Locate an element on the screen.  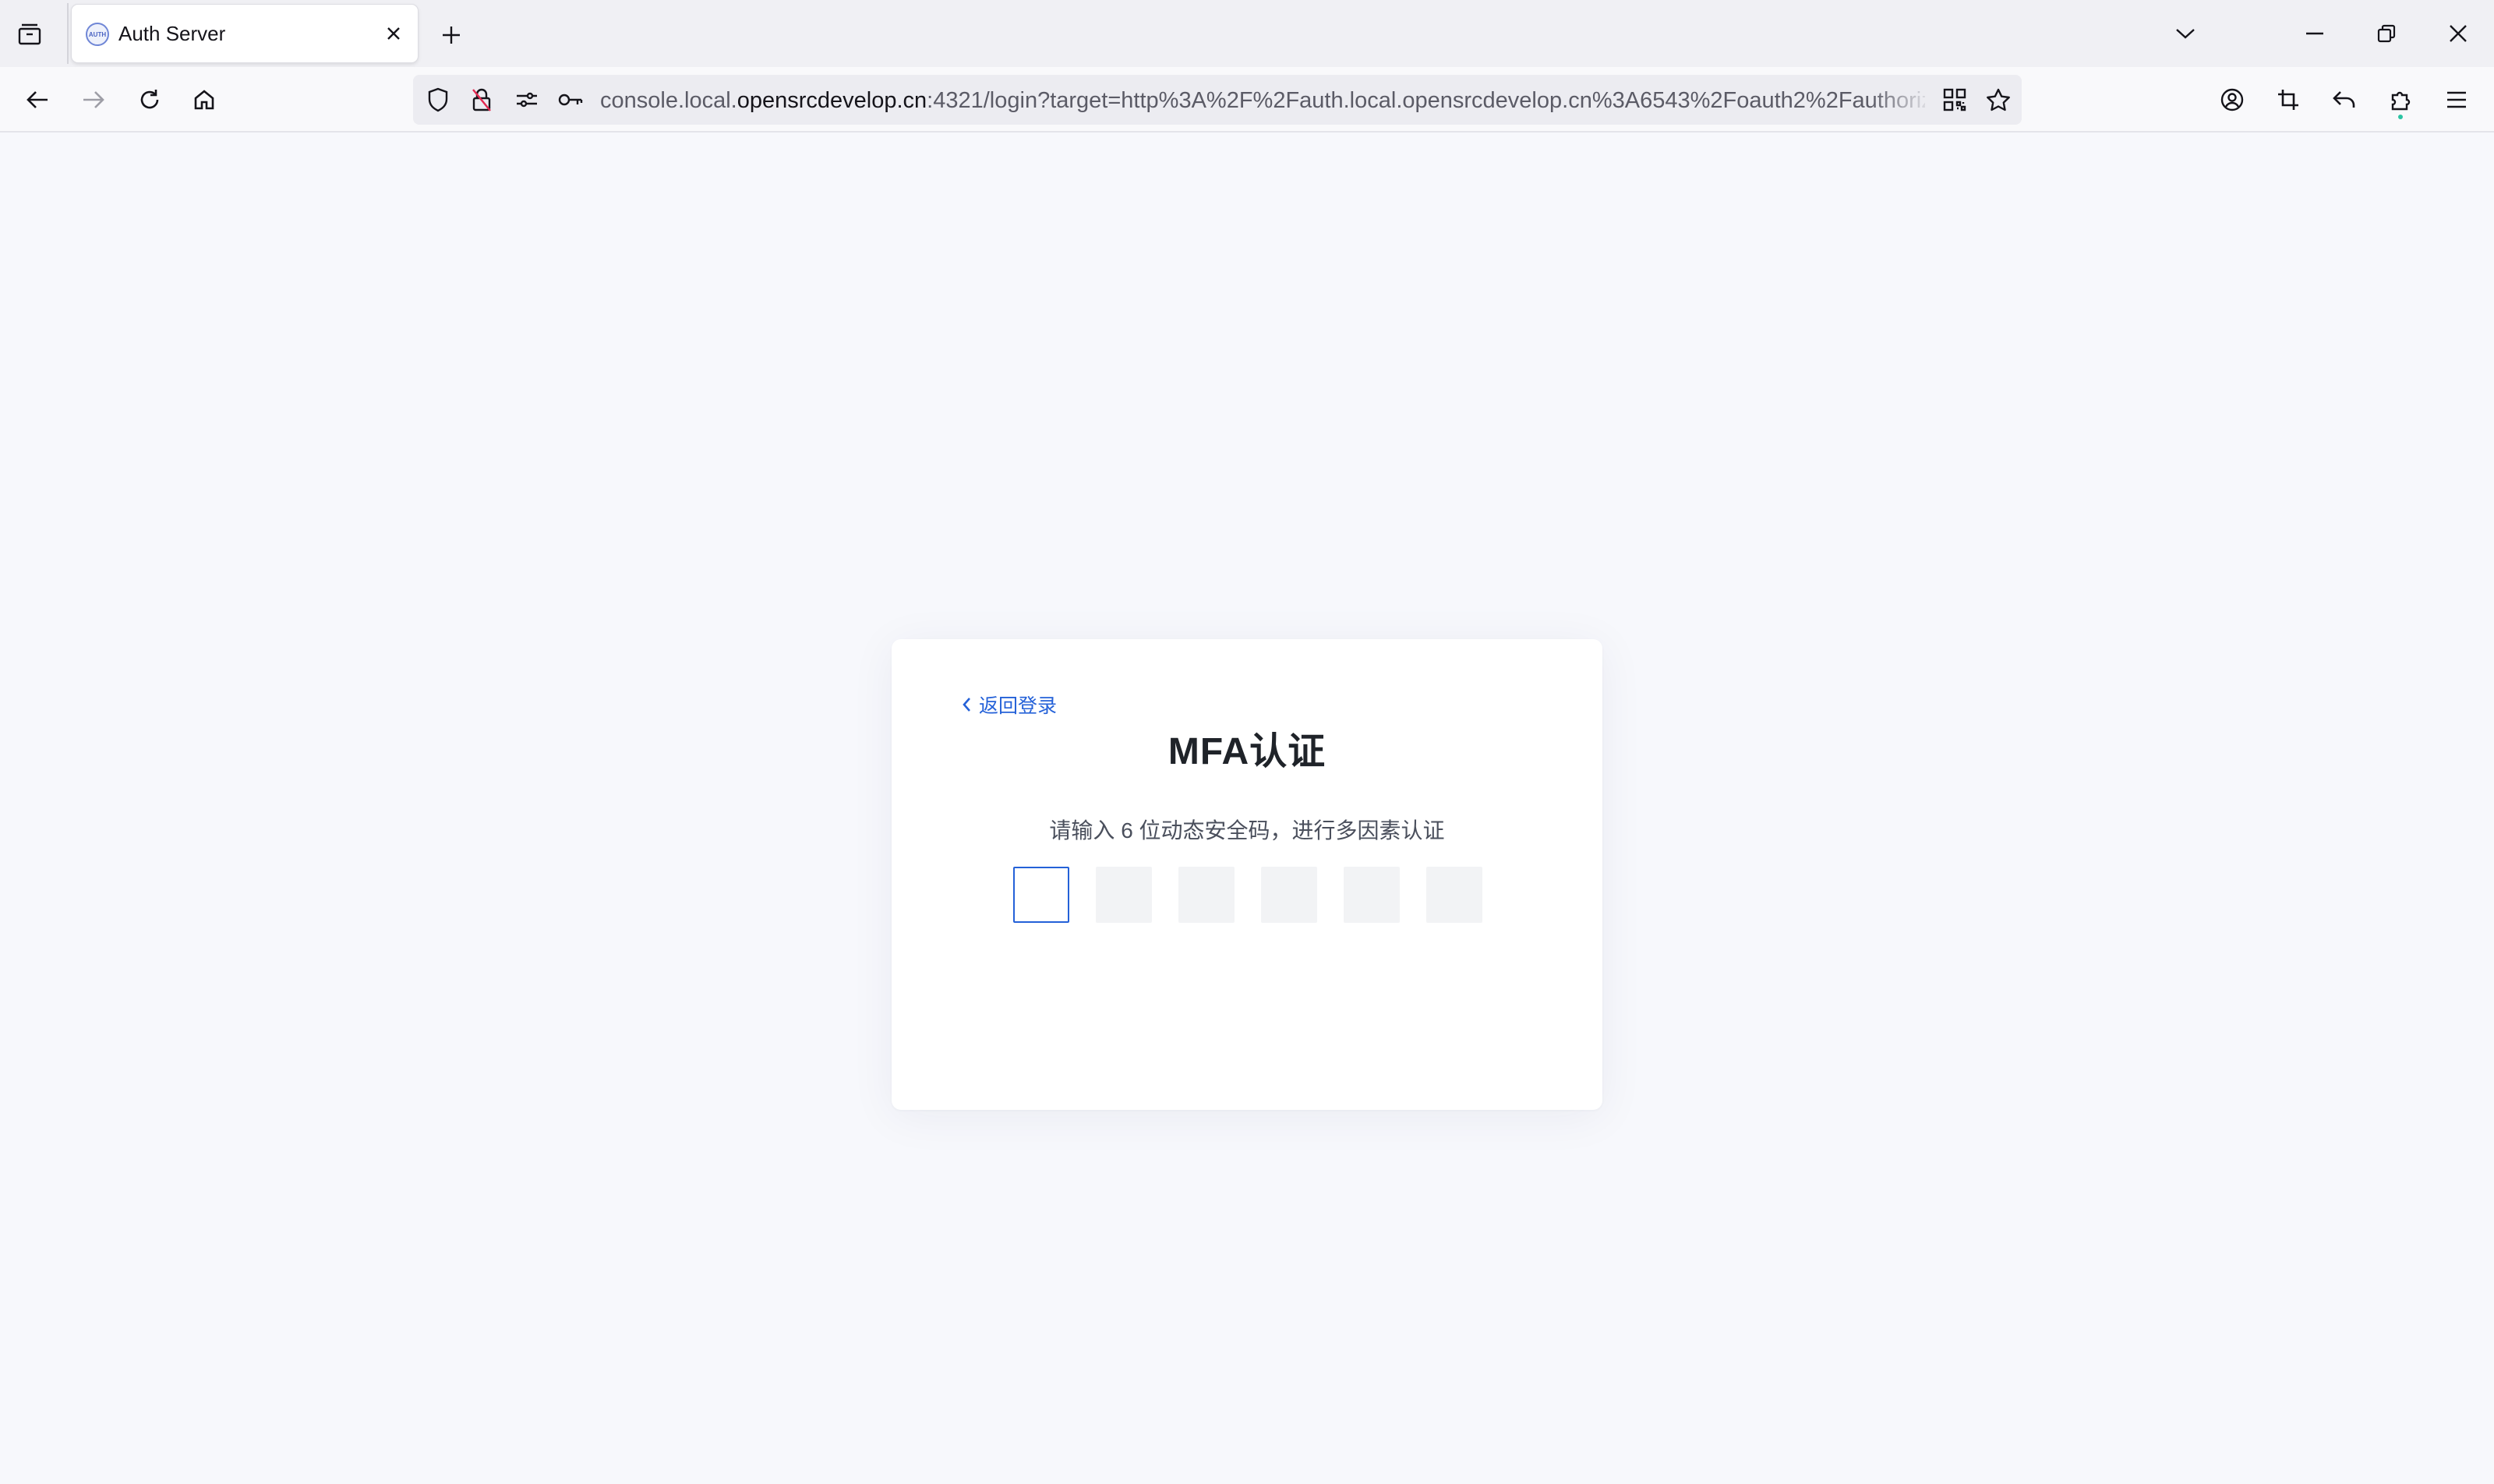
shield-icon is located at coordinates (438, 99).